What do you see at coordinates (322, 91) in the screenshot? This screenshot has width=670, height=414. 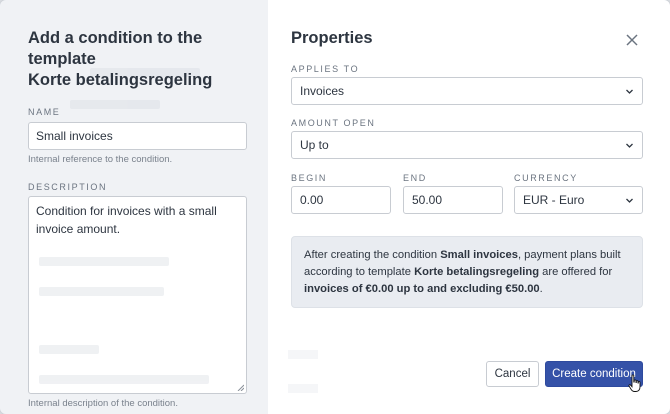 I see `applies-to-value: Invoices` at bounding box center [322, 91].